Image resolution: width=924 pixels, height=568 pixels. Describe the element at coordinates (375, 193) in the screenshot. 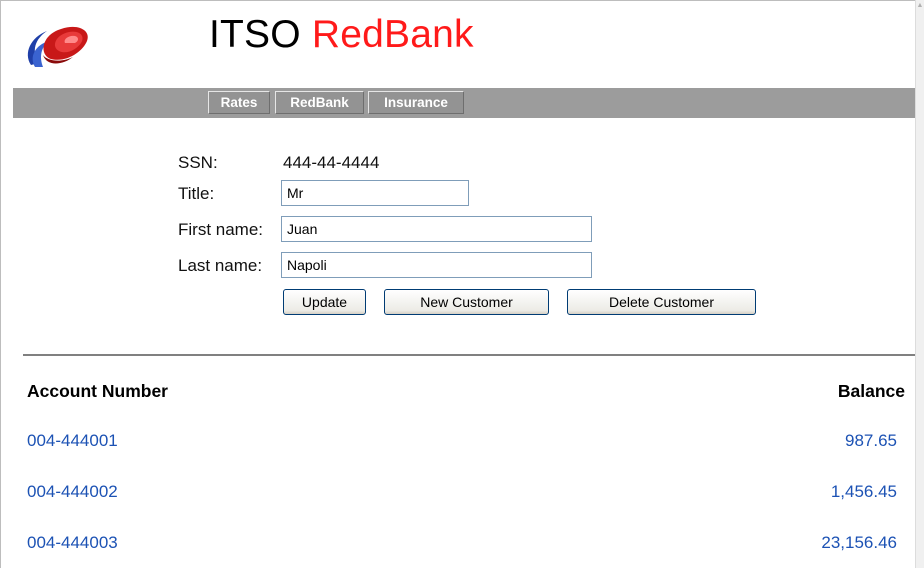

I see `title-field` at that location.